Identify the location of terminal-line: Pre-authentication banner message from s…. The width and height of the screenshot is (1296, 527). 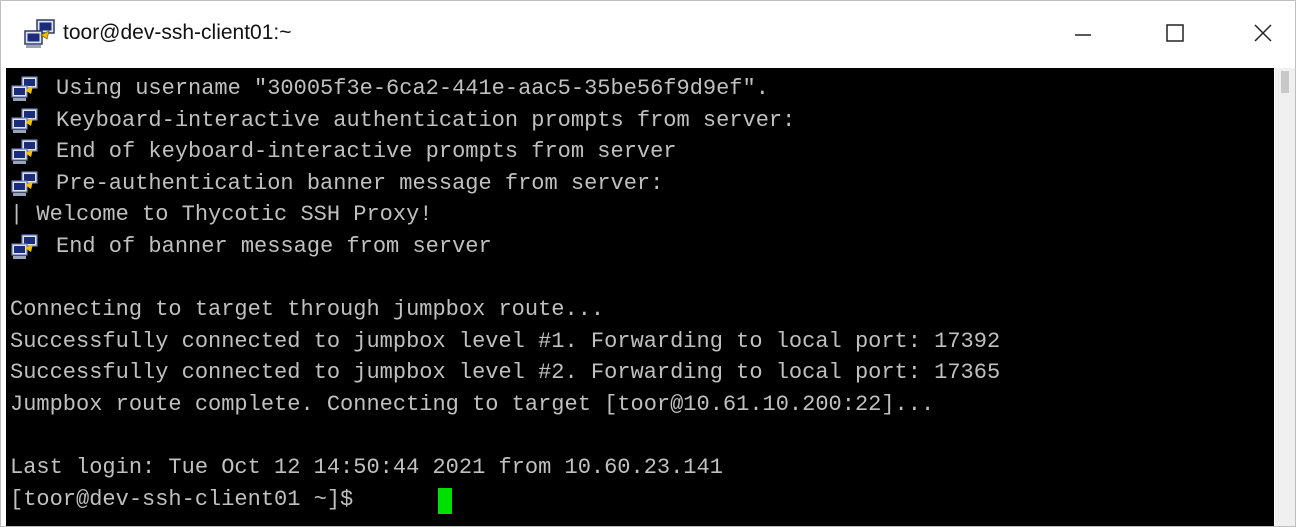
(360, 183).